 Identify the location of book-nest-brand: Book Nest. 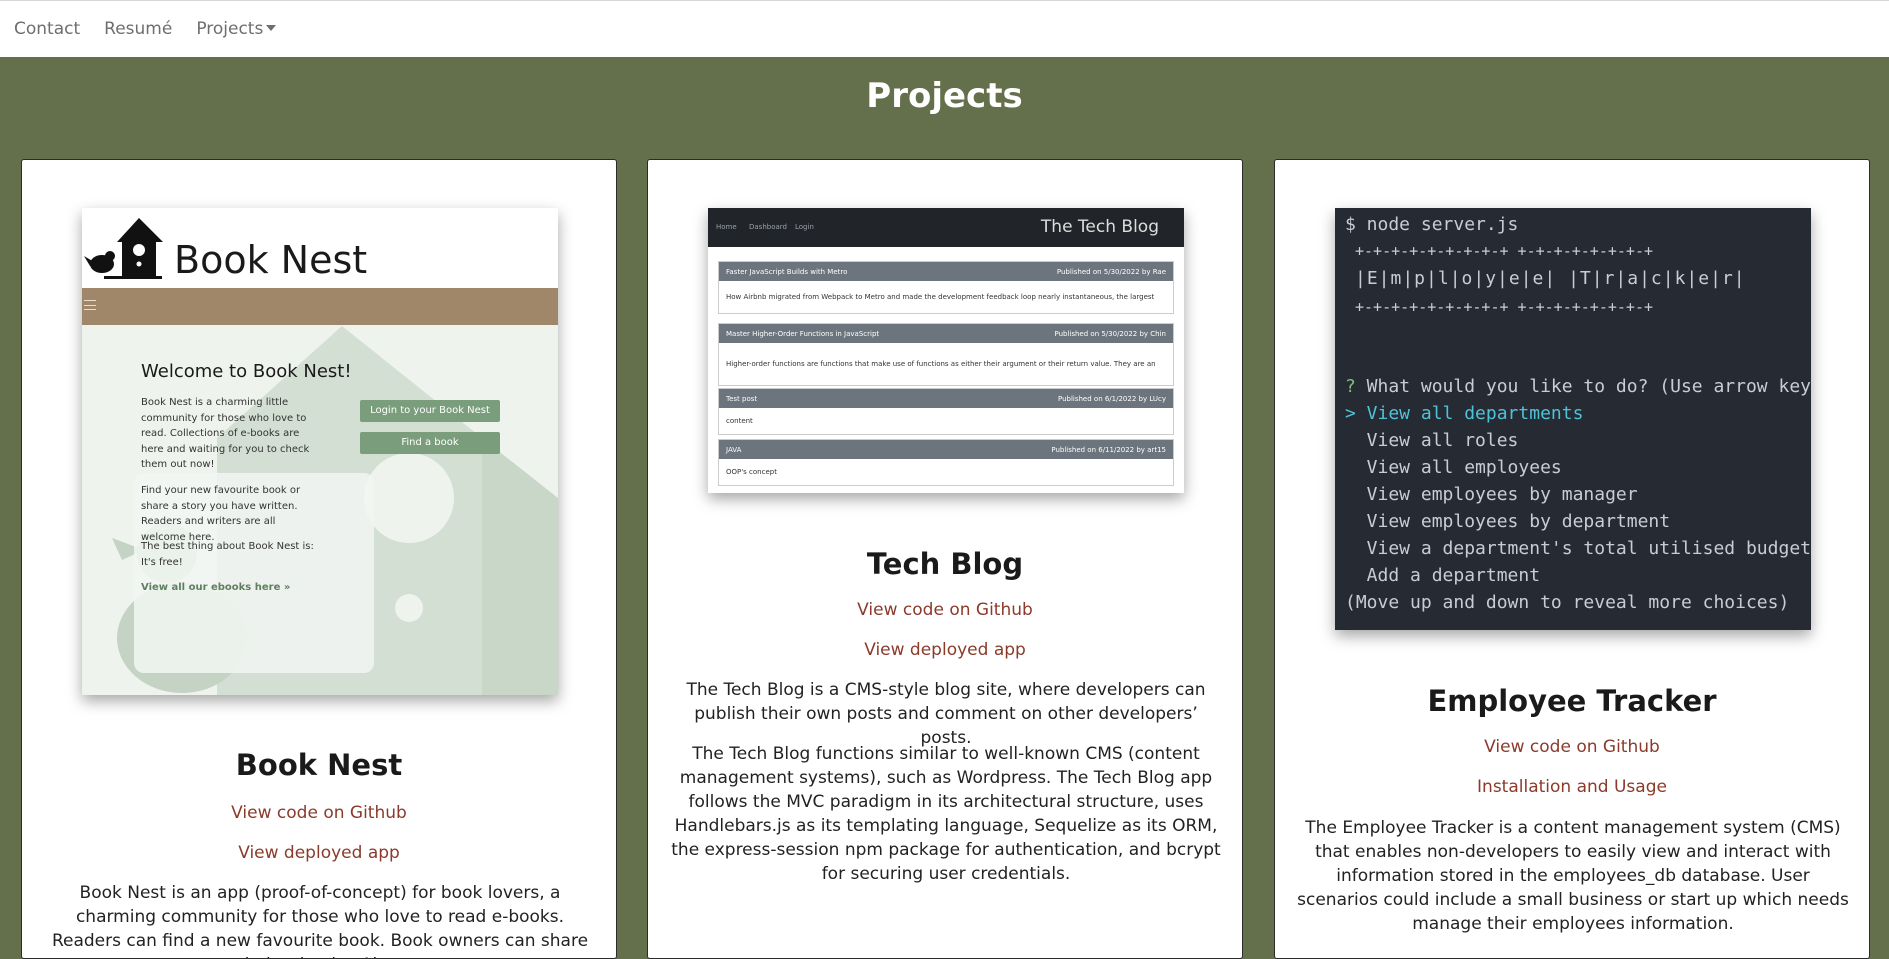
(271, 260).